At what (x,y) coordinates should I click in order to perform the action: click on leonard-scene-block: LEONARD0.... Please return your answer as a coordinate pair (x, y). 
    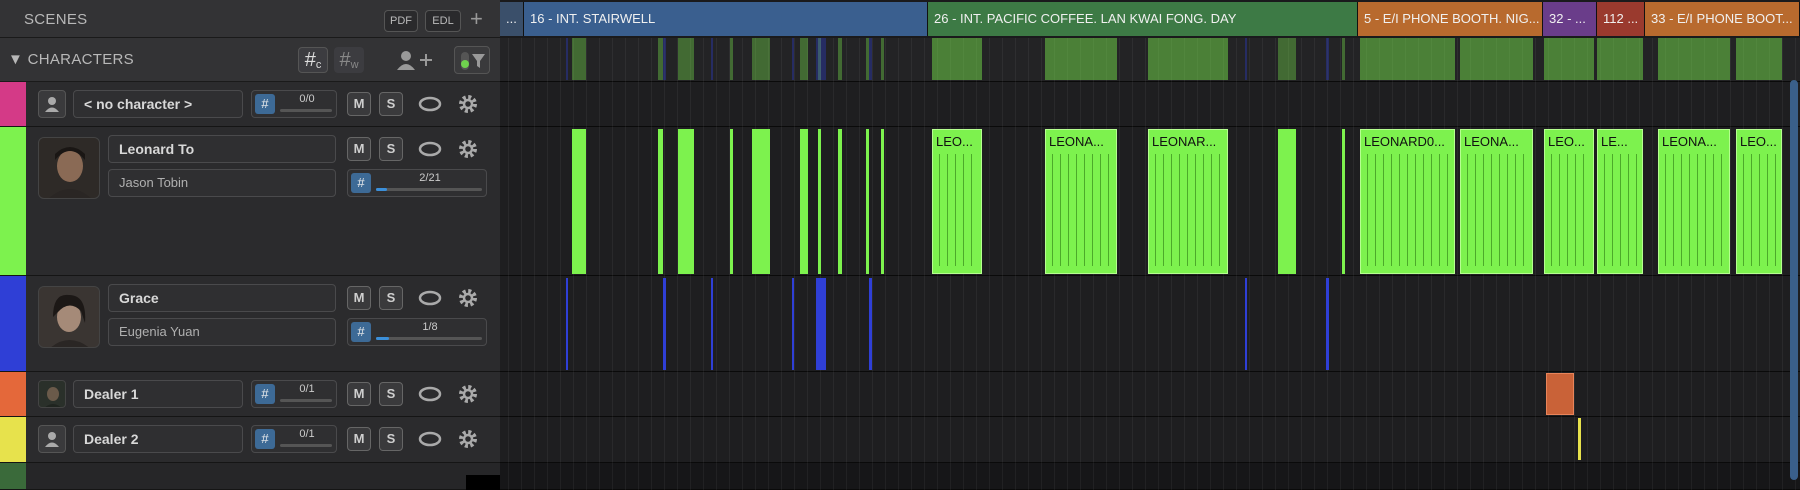
    Looking at the image, I should click on (1407, 201).